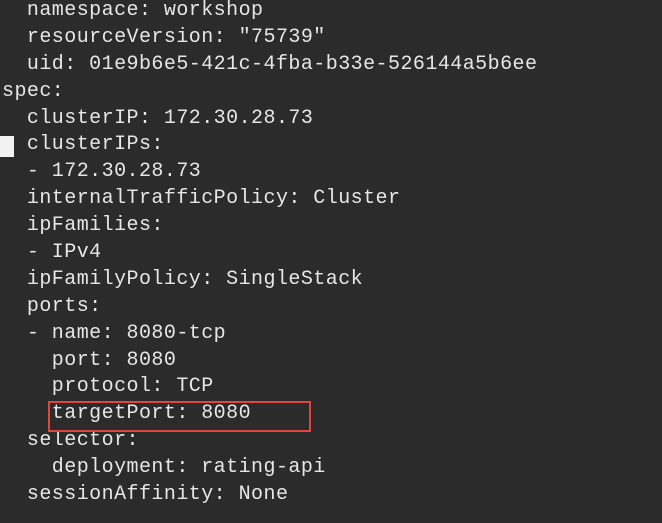 The height and width of the screenshot is (523, 662). What do you see at coordinates (83, 145) in the screenshot?
I see `yaml-line-cluster-ips: clusterIPs:` at bounding box center [83, 145].